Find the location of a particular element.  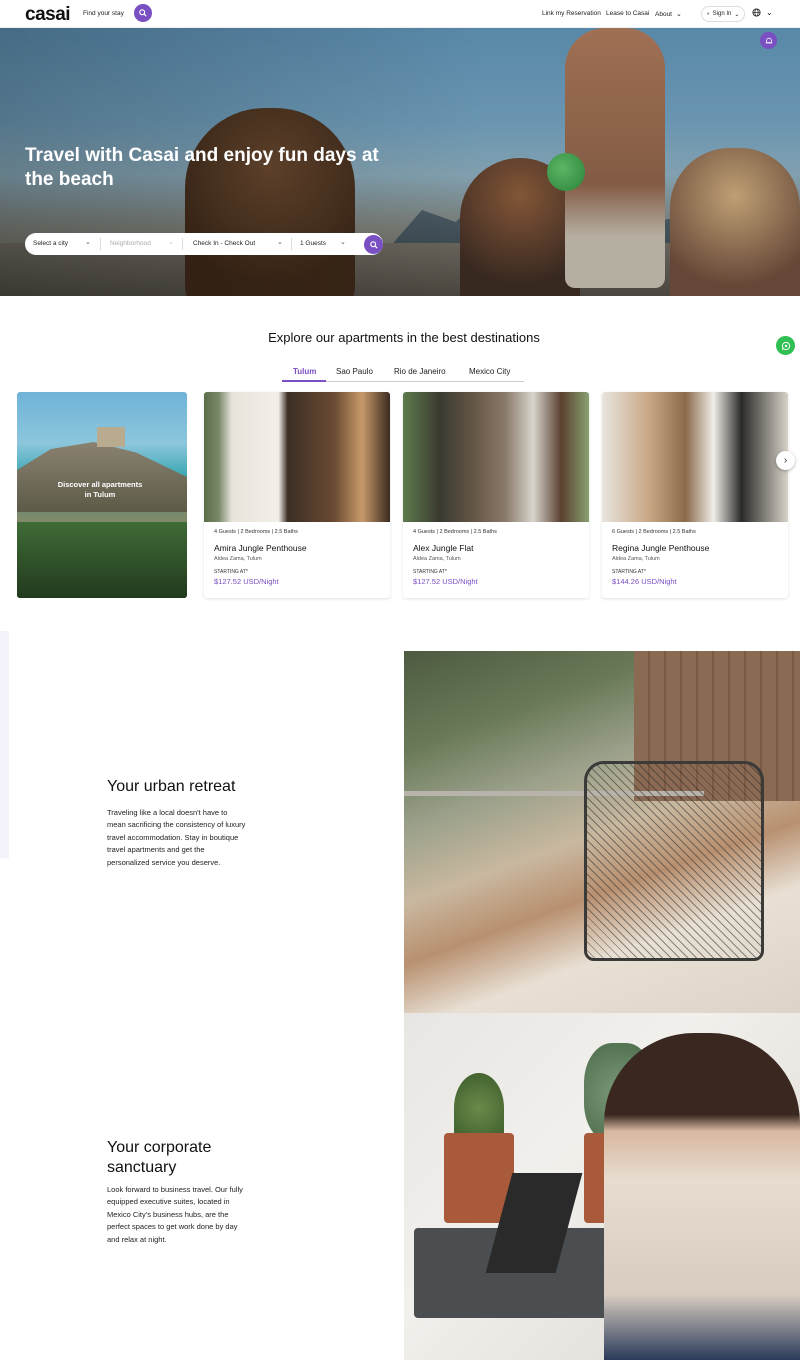

feature-title: Your urban retreat is located at coordinates (171, 786).